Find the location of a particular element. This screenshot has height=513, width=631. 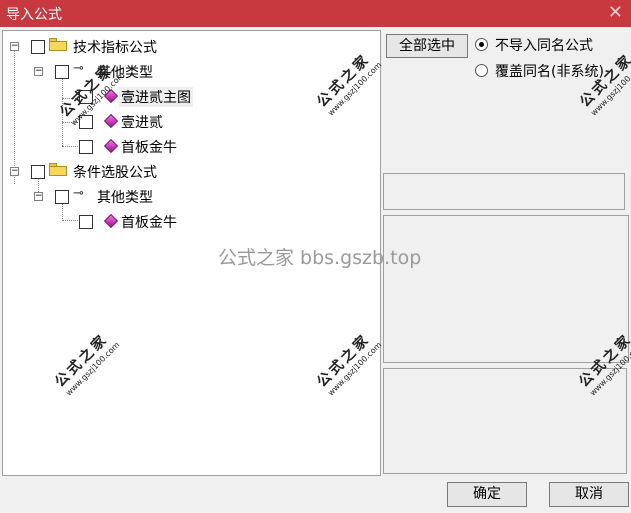

watermark-text: 公式之家 bbs.gszb.top is located at coordinates (320, 258).